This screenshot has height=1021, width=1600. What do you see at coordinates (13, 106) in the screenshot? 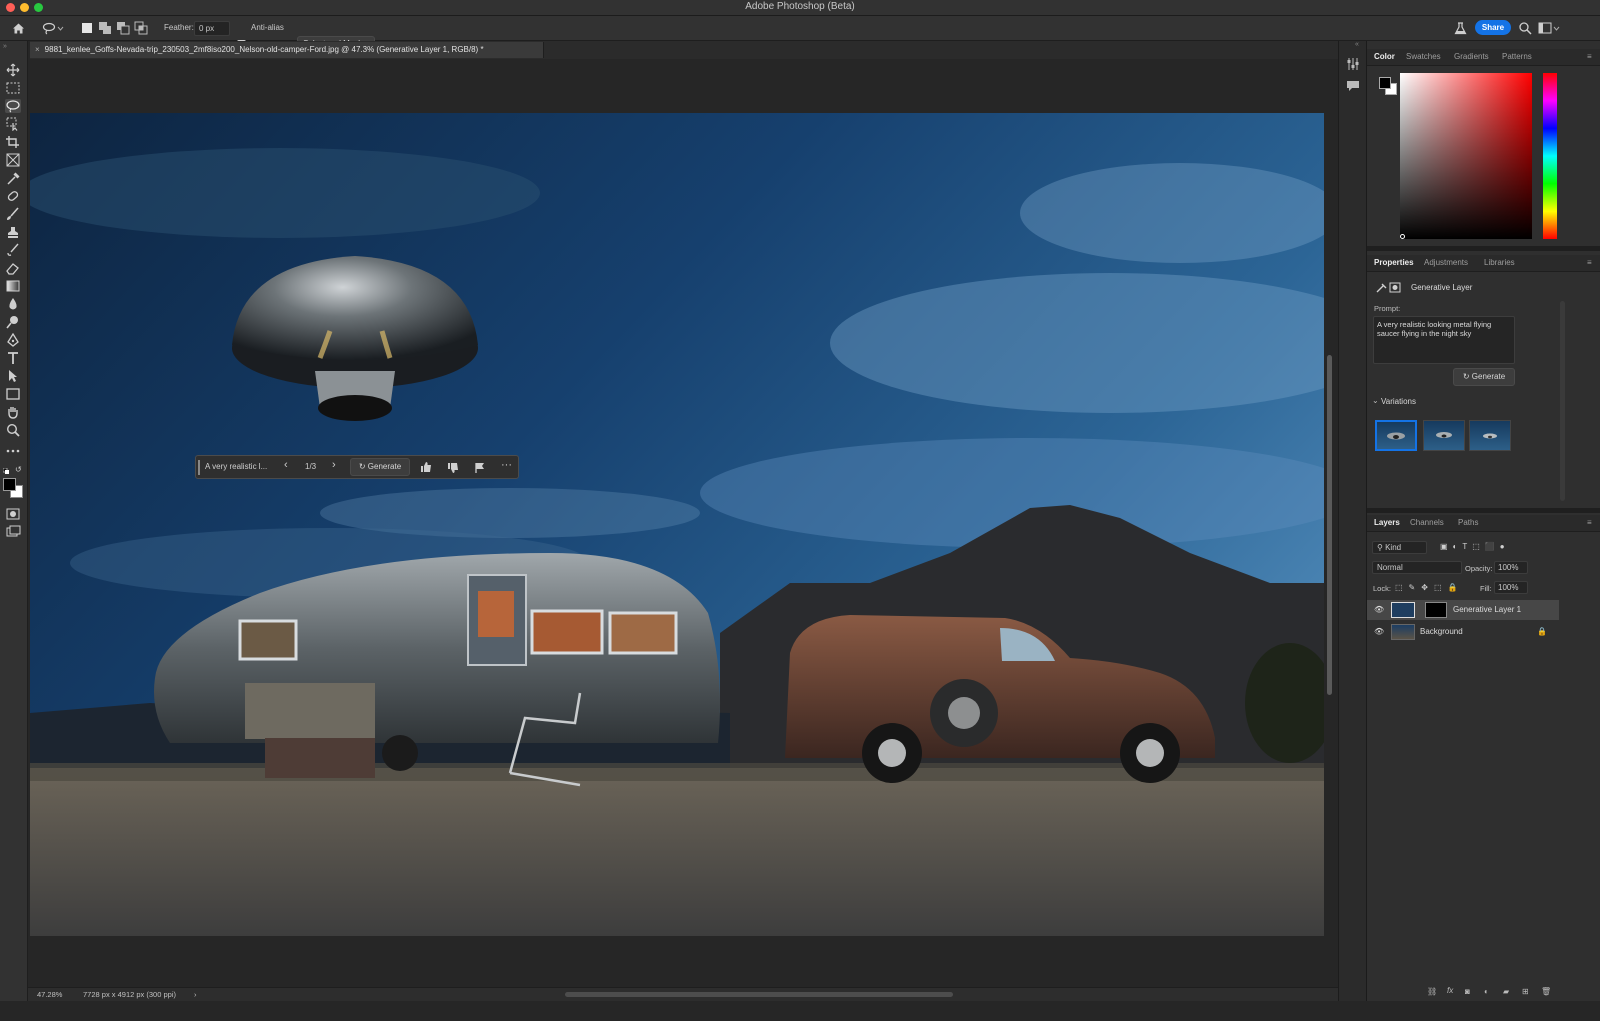
I see `lasso-icon` at bounding box center [13, 106].